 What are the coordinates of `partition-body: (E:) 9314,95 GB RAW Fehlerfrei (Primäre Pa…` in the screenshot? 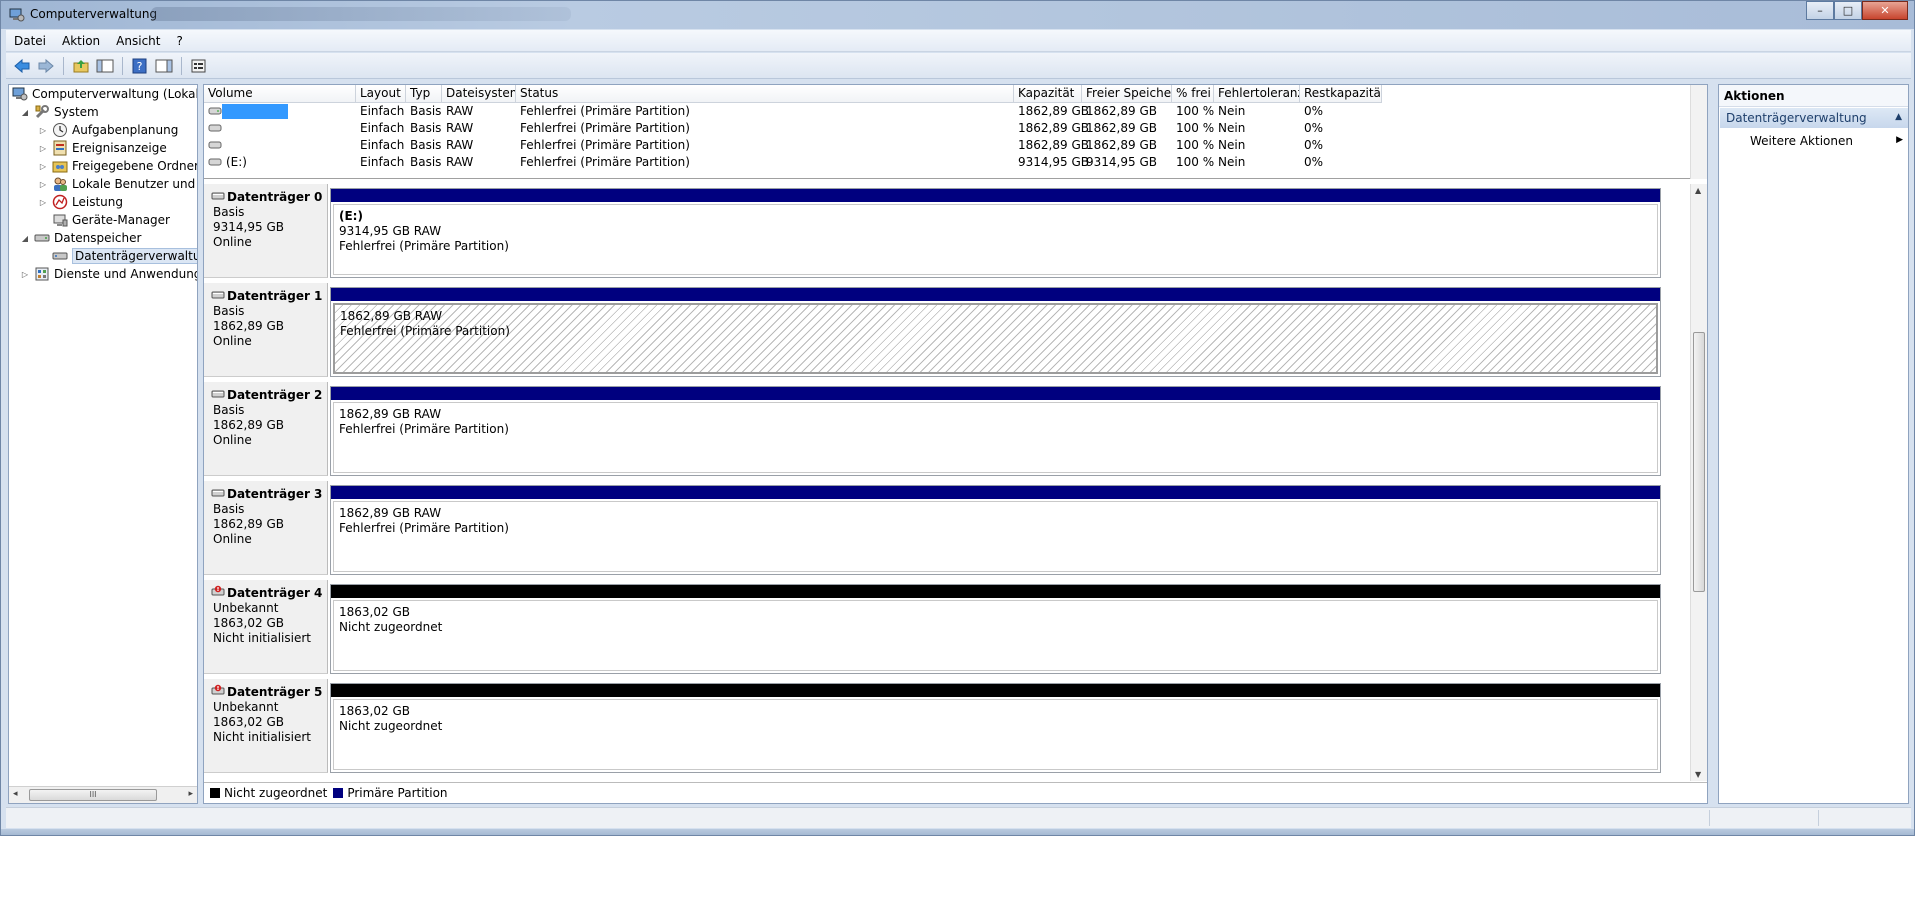 It's located at (995, 239).